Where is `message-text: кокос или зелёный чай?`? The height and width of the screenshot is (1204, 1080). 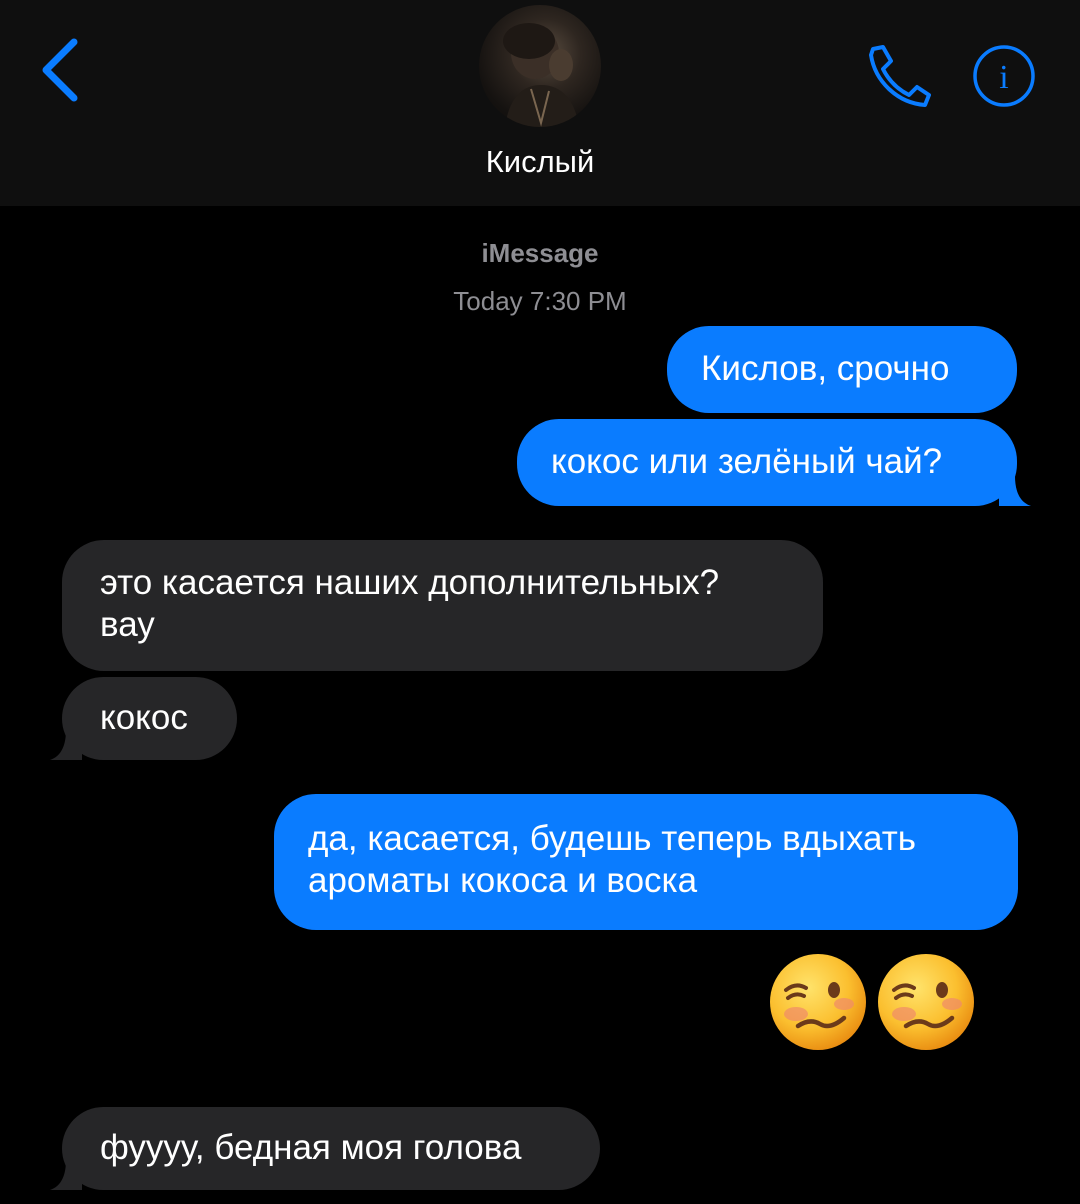
message-text: кокос или зелёный чай? is located at coordinates (747, 461).